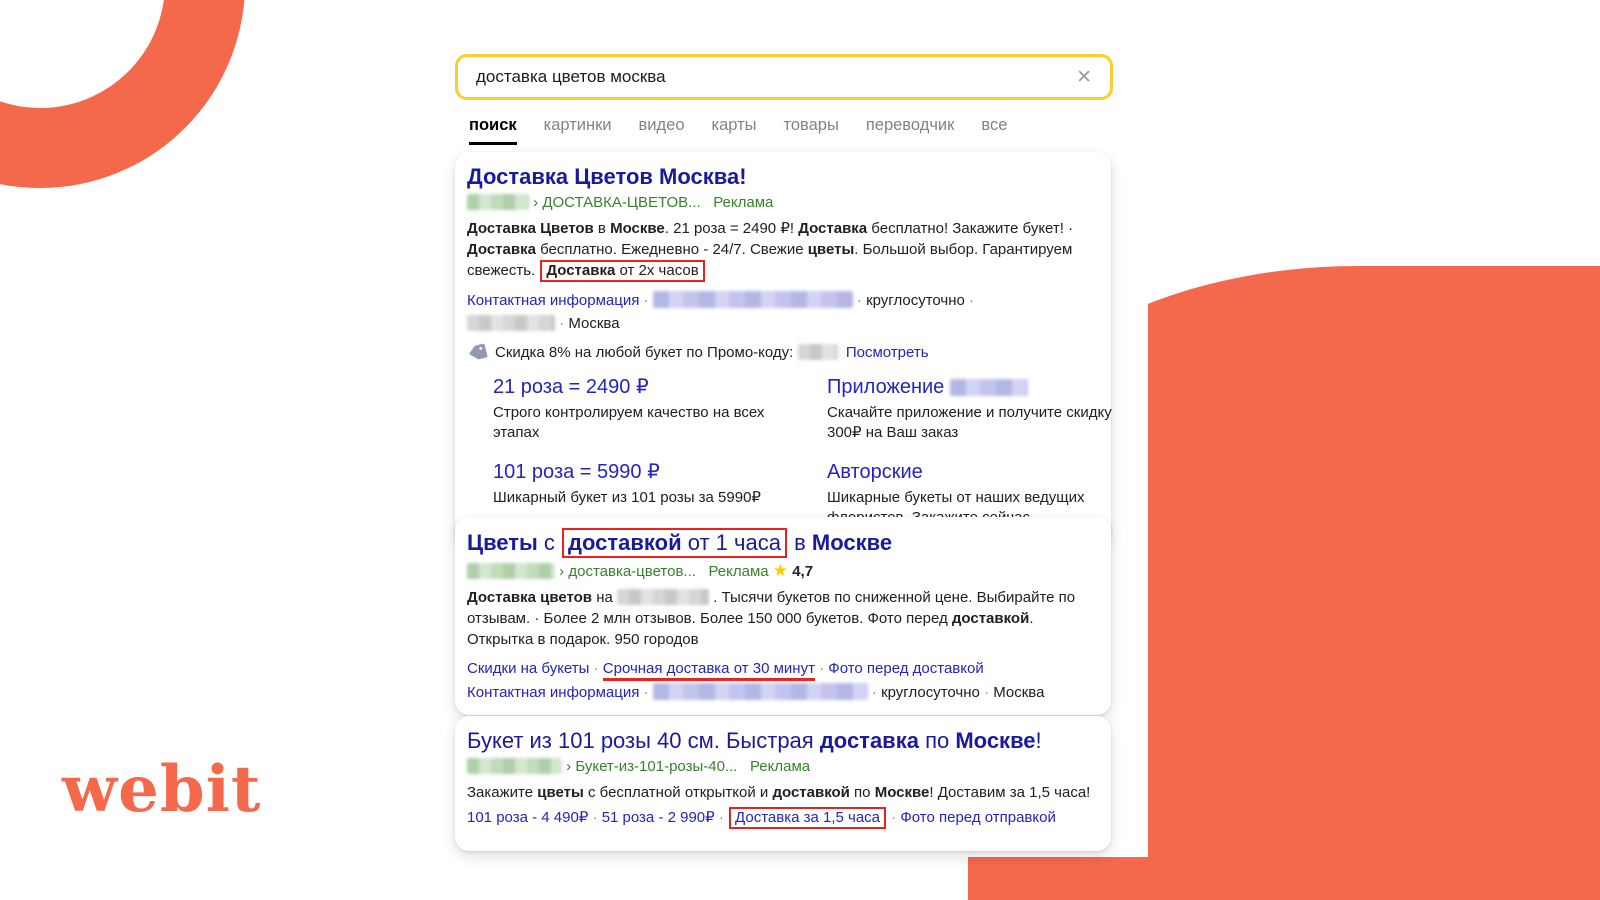  Describe the element at coordinates (511, 323) in the screenshot. I see `blurred-metro` at that location.